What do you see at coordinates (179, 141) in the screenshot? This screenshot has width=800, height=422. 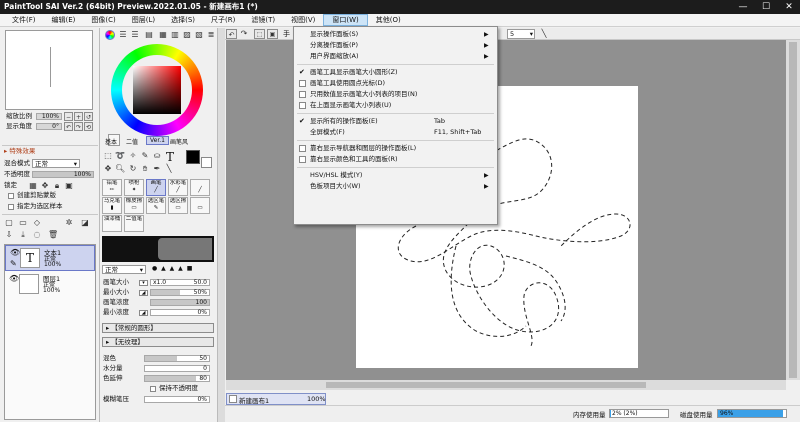 I see `tab-brush-style: 画笔风` at bounding box center [179, 141].